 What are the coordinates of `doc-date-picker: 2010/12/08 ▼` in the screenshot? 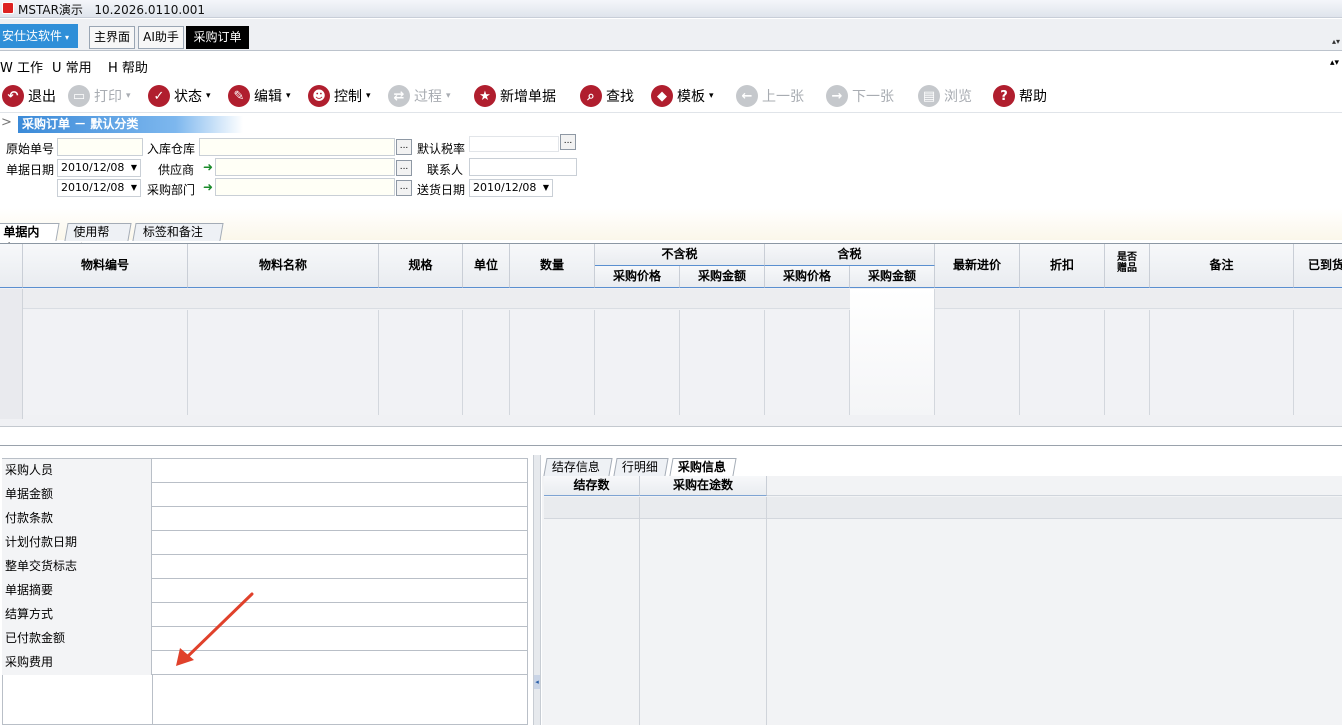 It's located at (99, 168).